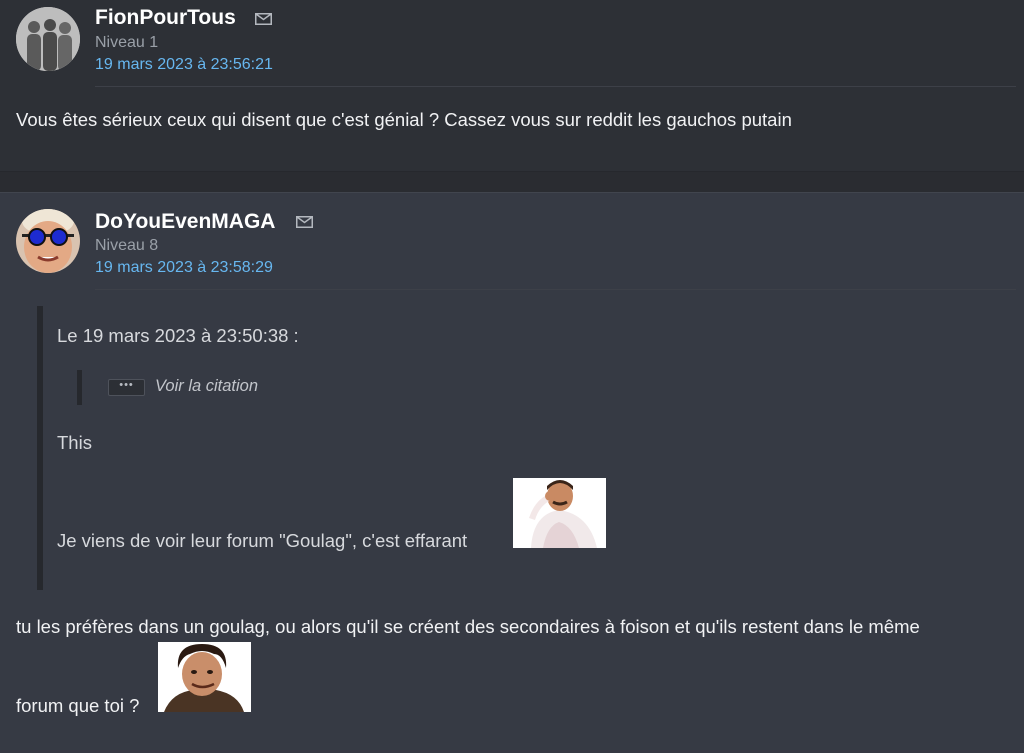  Describe the element at coordinates (78, 705) in the screenshot. I see `reply-line: forum que toi ?` at that location.